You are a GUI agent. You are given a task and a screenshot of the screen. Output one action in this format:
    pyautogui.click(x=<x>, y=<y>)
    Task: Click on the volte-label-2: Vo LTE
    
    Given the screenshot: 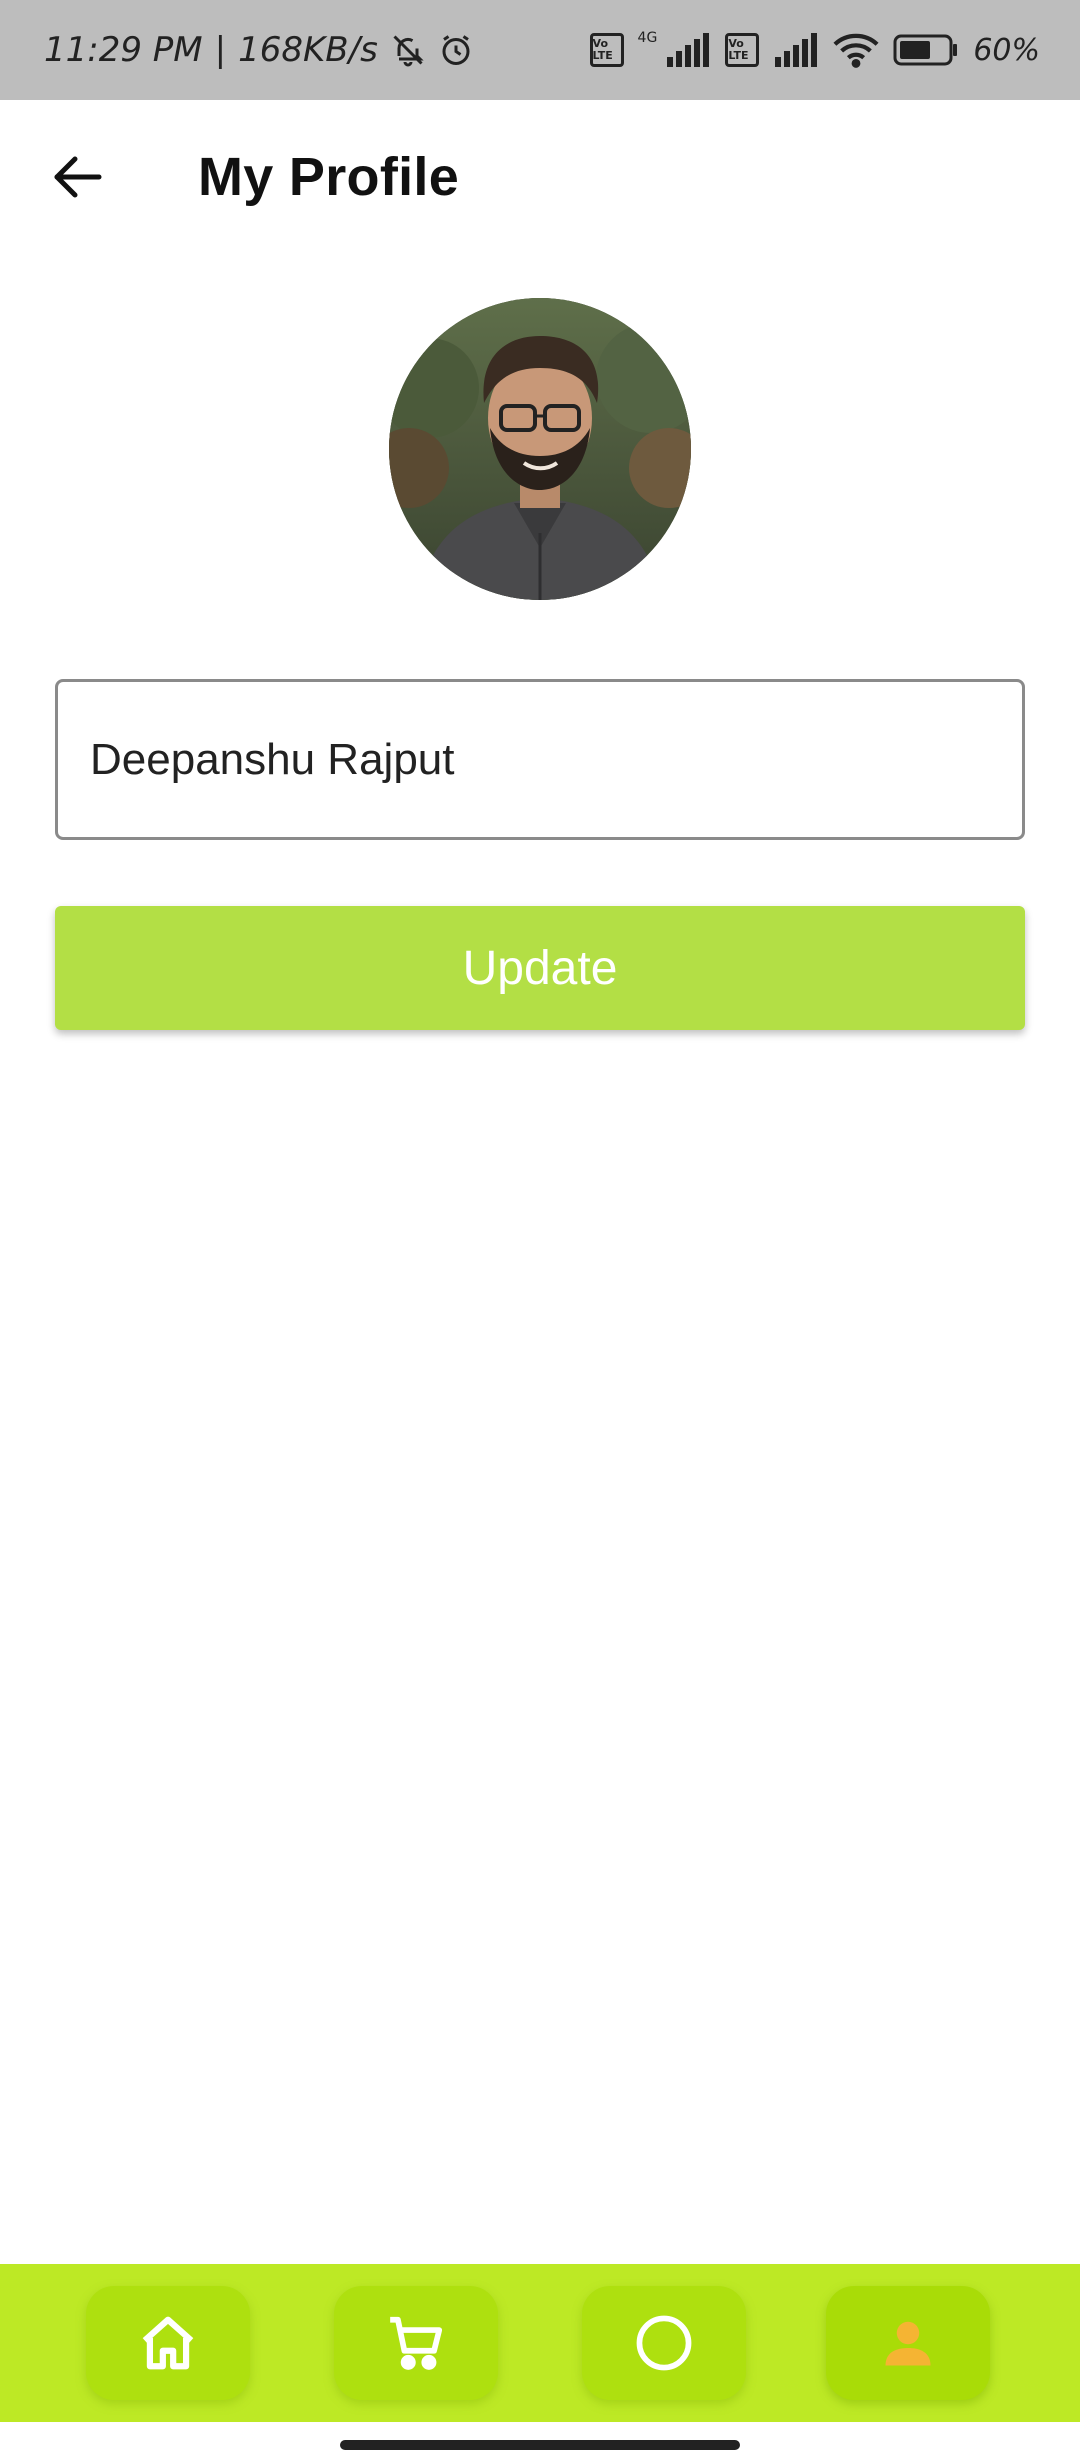 What is the action you would take?
    pyautogui.click(x=738, y=49)
    